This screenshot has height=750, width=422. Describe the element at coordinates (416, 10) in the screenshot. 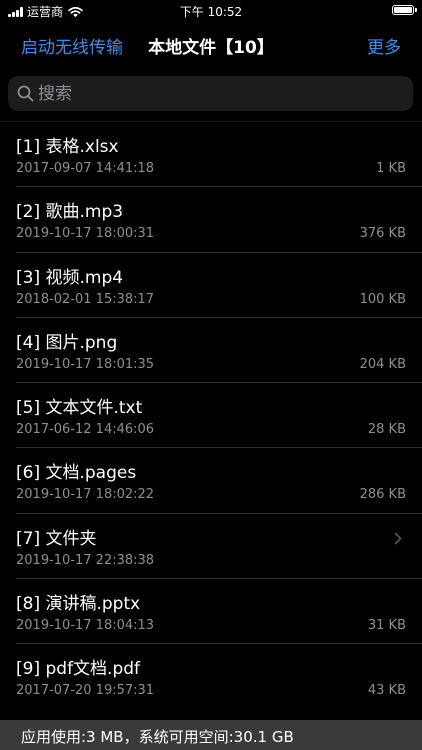

I see `battery-cap` at that location.